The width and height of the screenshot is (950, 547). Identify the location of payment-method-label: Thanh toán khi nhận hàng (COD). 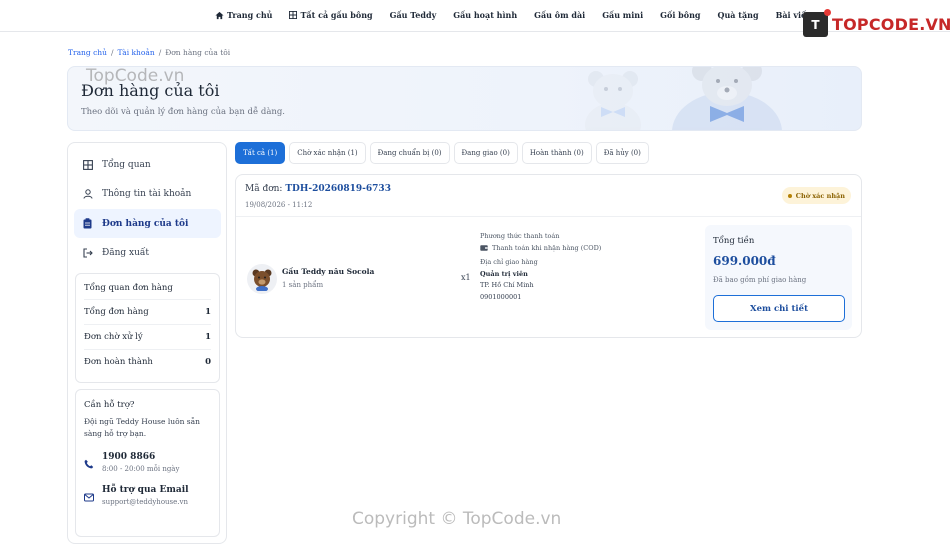
(547, 247).